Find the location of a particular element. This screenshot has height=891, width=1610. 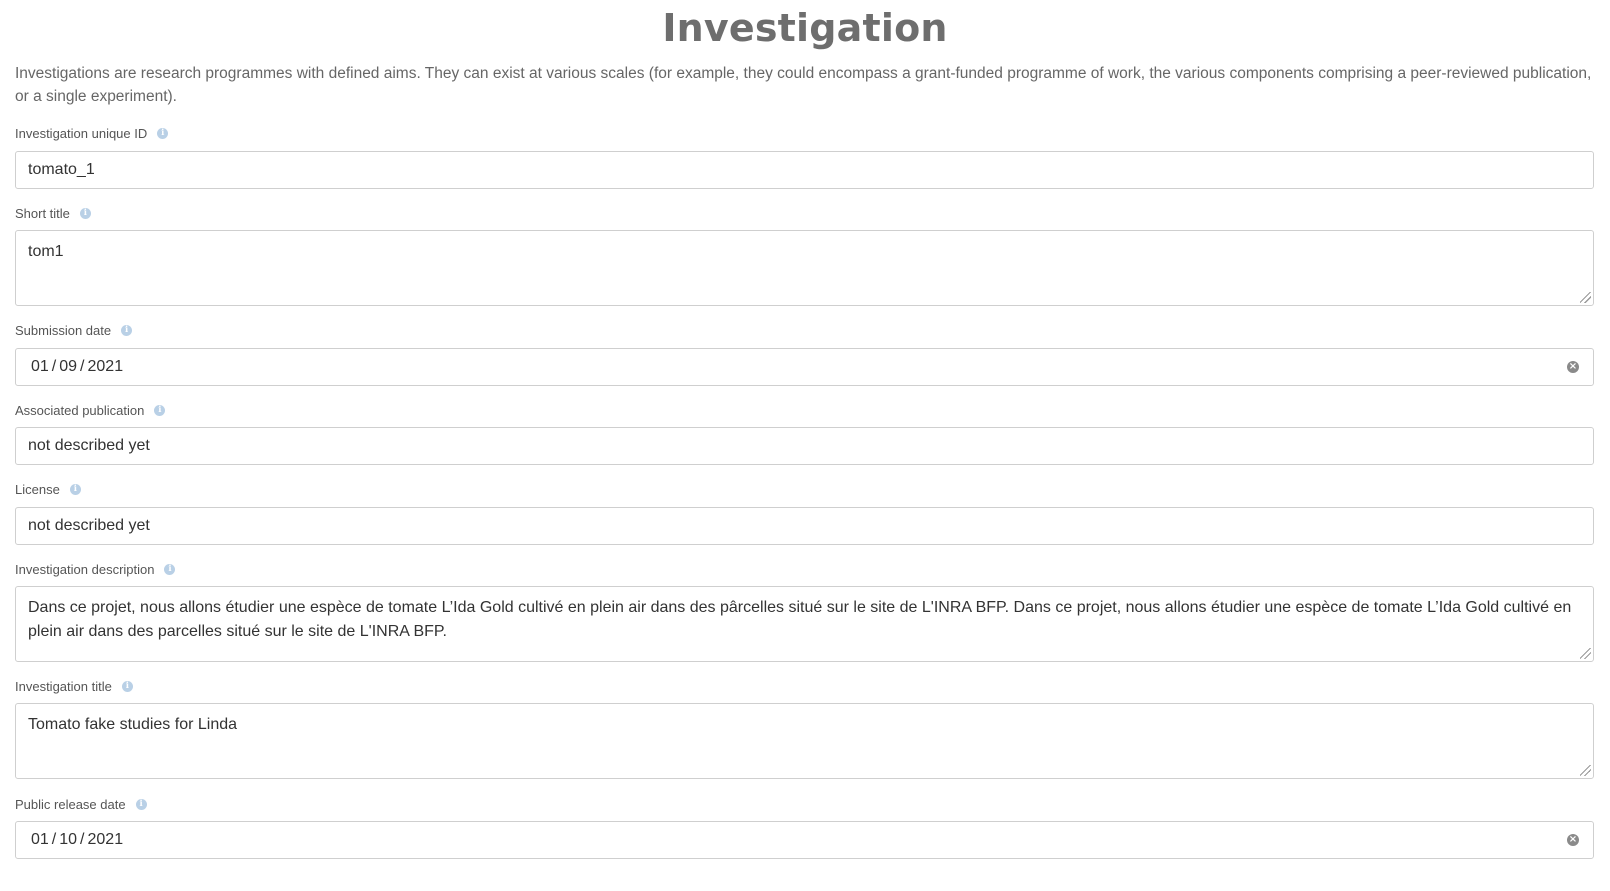

investigation-title-label: Investigation title i is located at coordinates (74, 686).